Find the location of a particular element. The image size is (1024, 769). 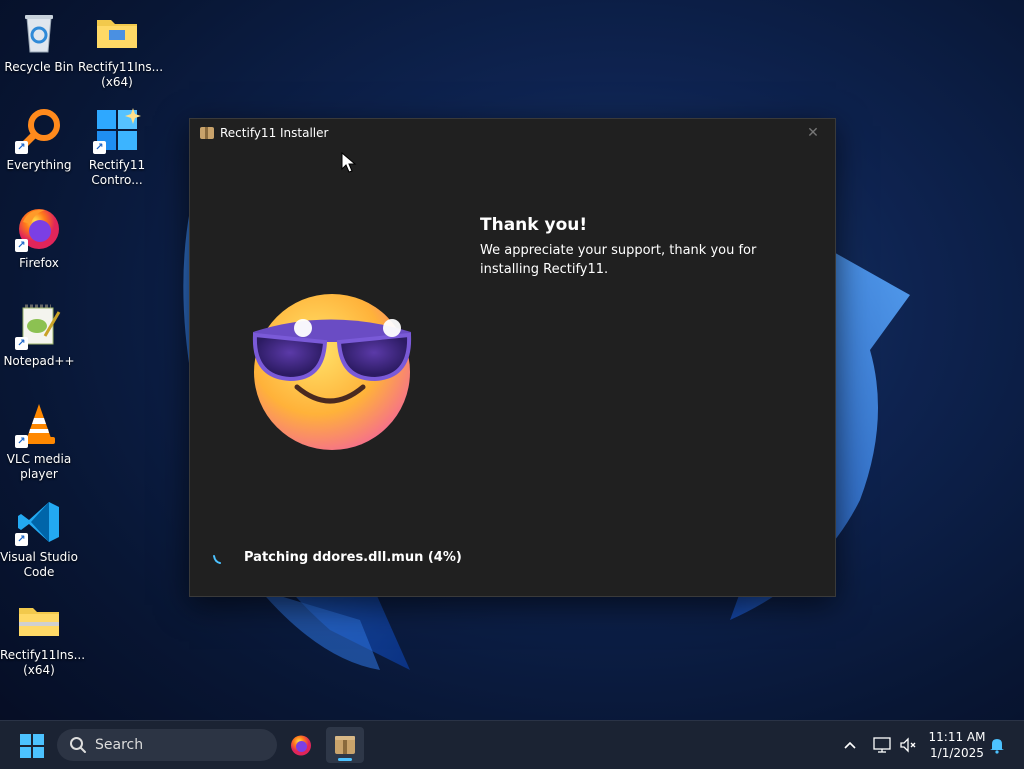

chevron-up-icon is located at coordinates (850, 745).